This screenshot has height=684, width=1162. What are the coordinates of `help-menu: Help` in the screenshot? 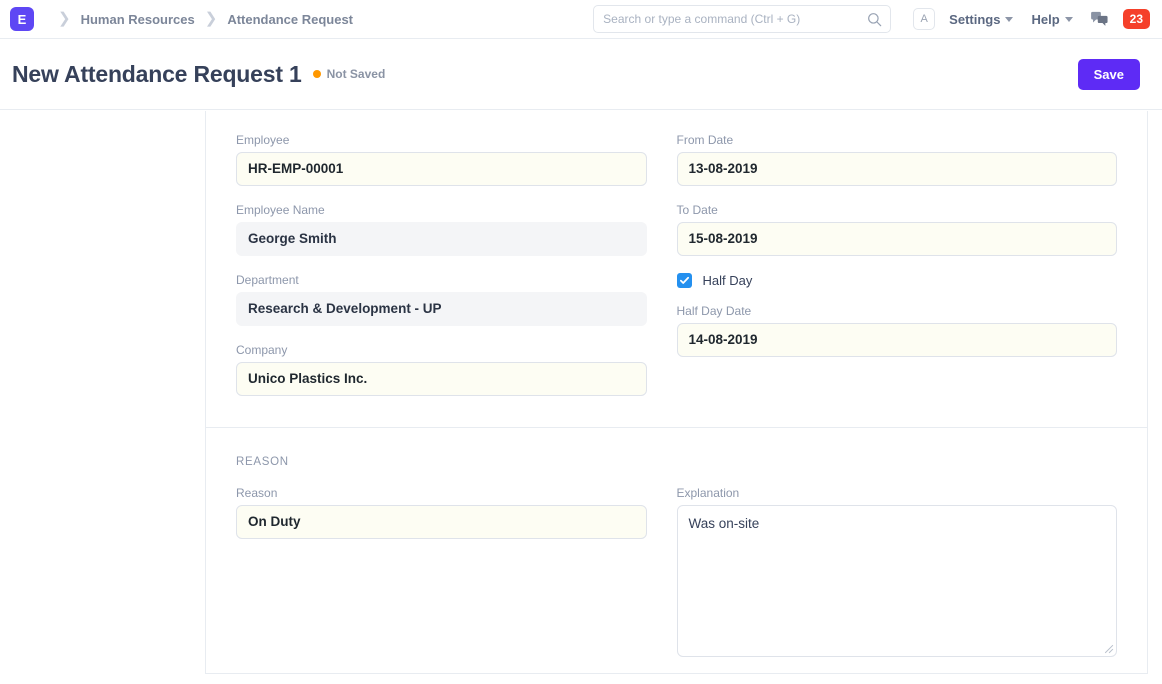 It's located at (1052, 19).